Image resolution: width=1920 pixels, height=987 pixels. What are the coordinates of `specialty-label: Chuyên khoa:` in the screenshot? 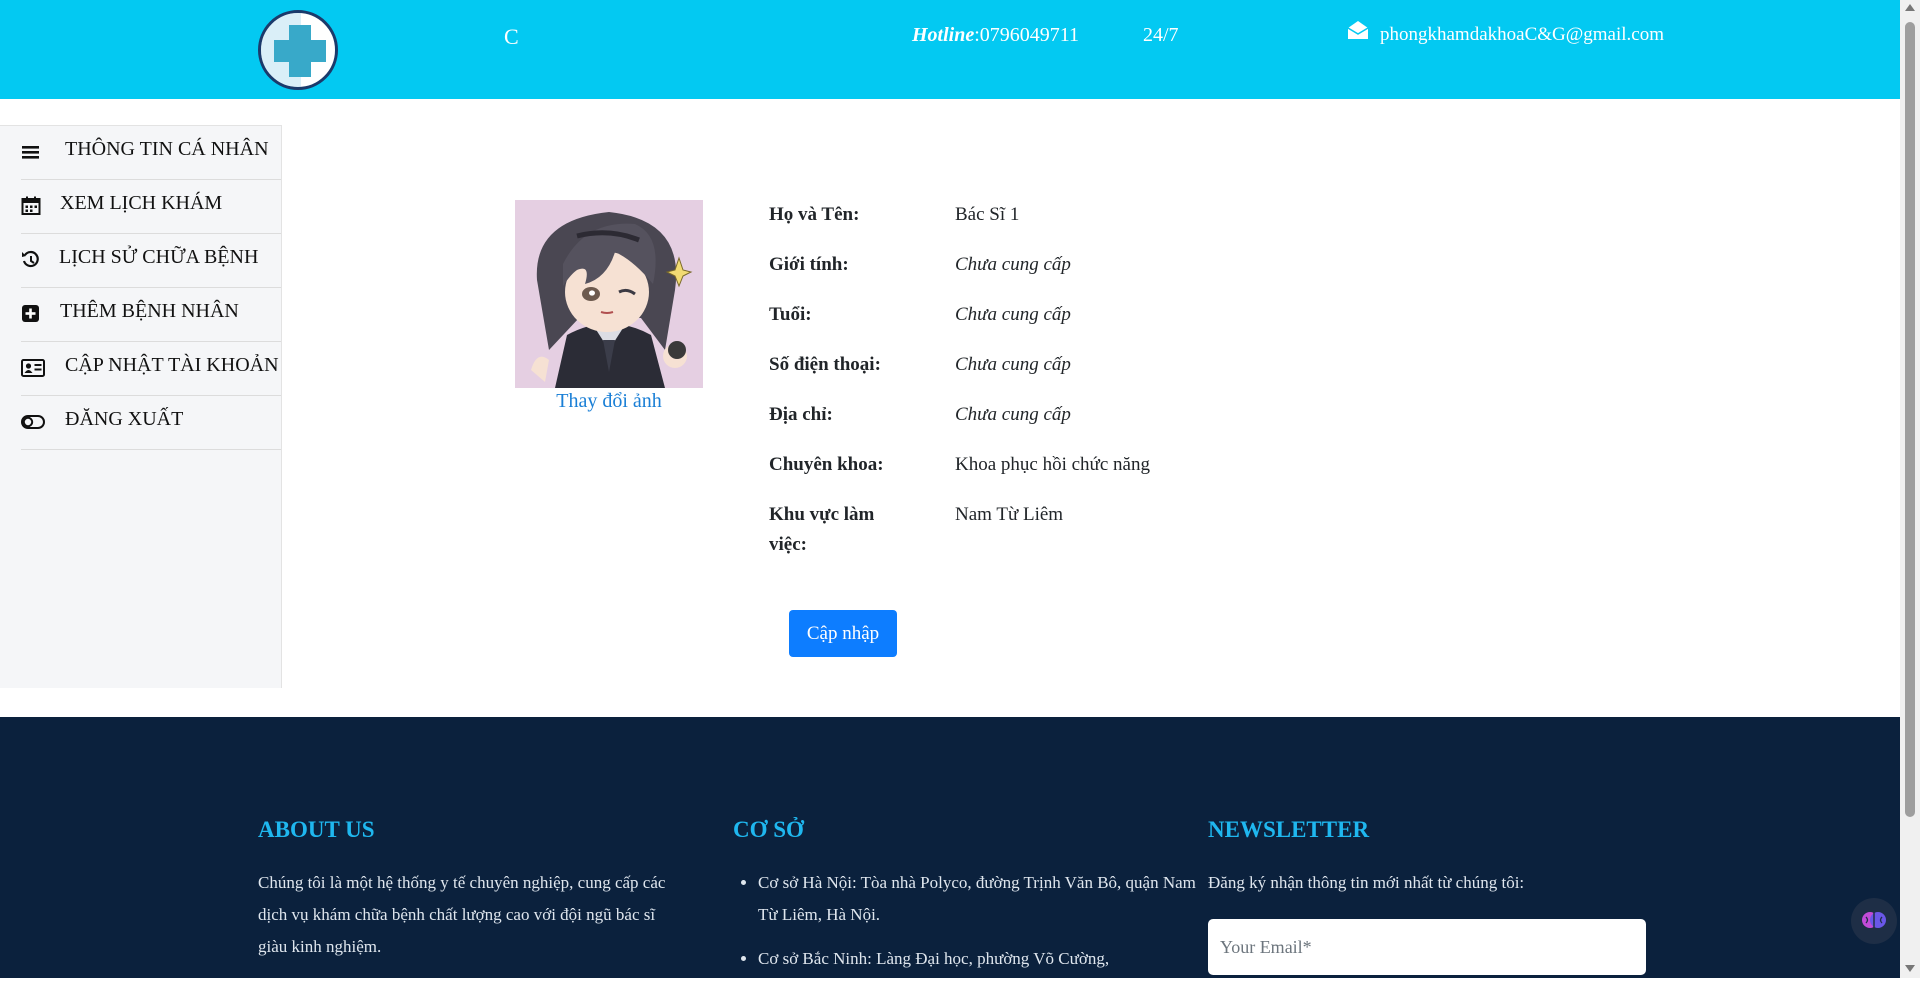 It's located at (826, 464).